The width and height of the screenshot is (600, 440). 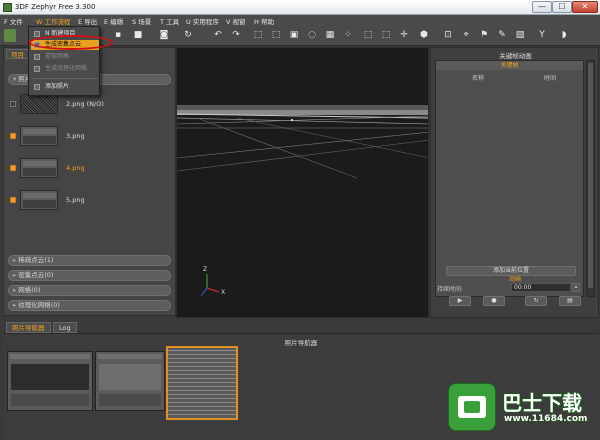 I want to click on menu-workflow: W 工作流程, so click(x=53, y=21).